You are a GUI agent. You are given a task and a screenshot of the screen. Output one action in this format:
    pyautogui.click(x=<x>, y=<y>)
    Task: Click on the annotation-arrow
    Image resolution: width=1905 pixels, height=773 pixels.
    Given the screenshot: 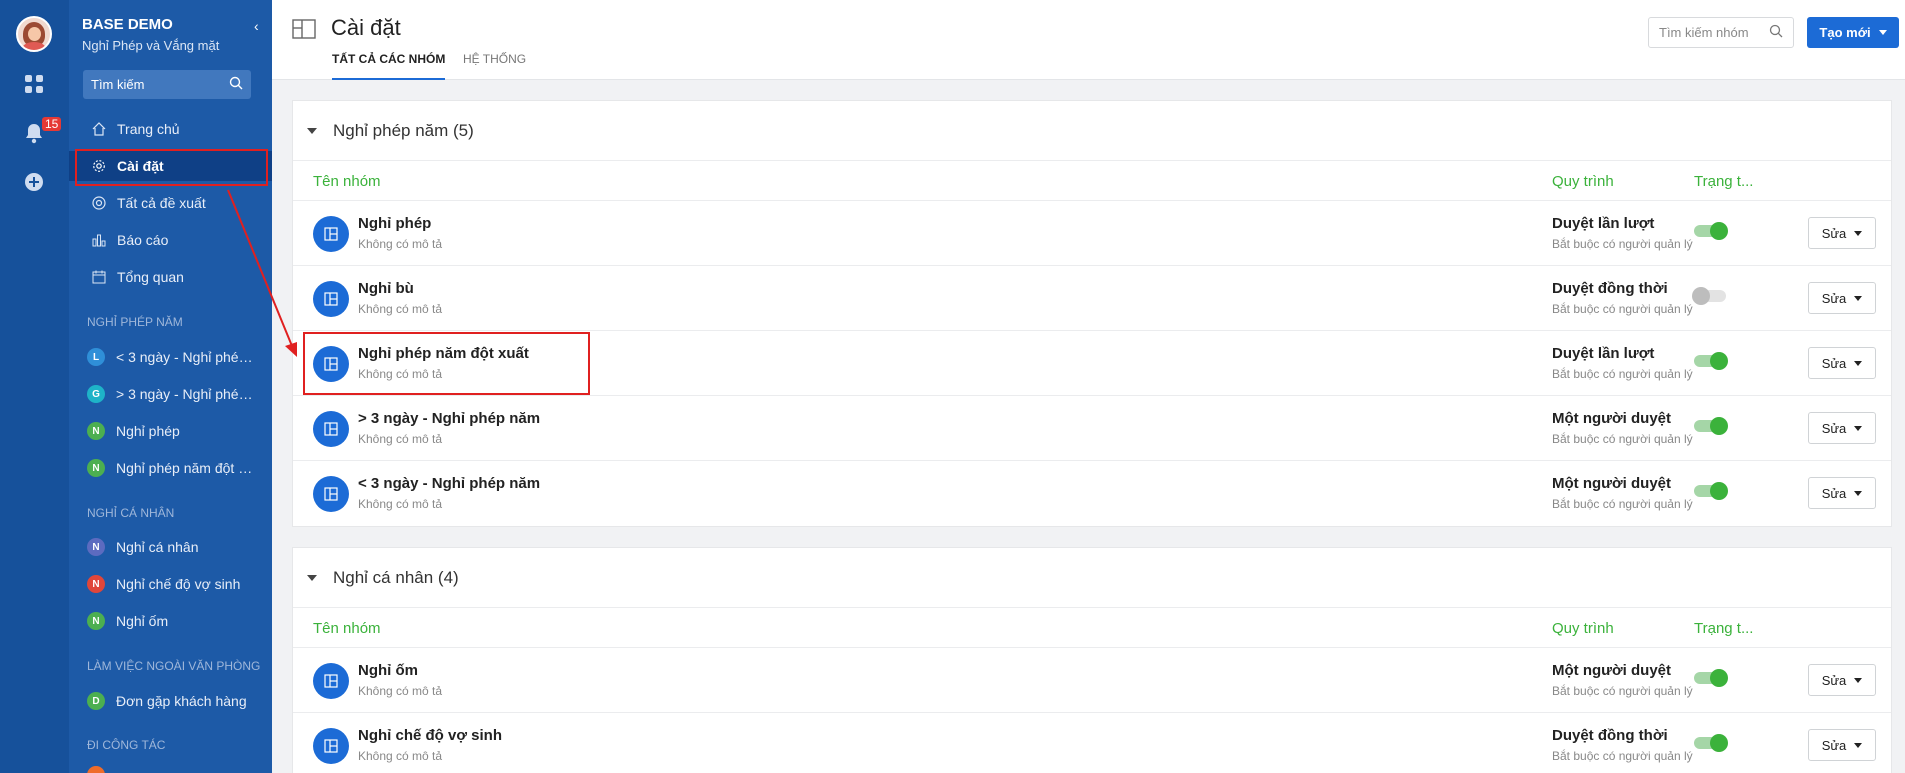 What is the action you would take?
    pyautogui.click(x=262, y=273)
    